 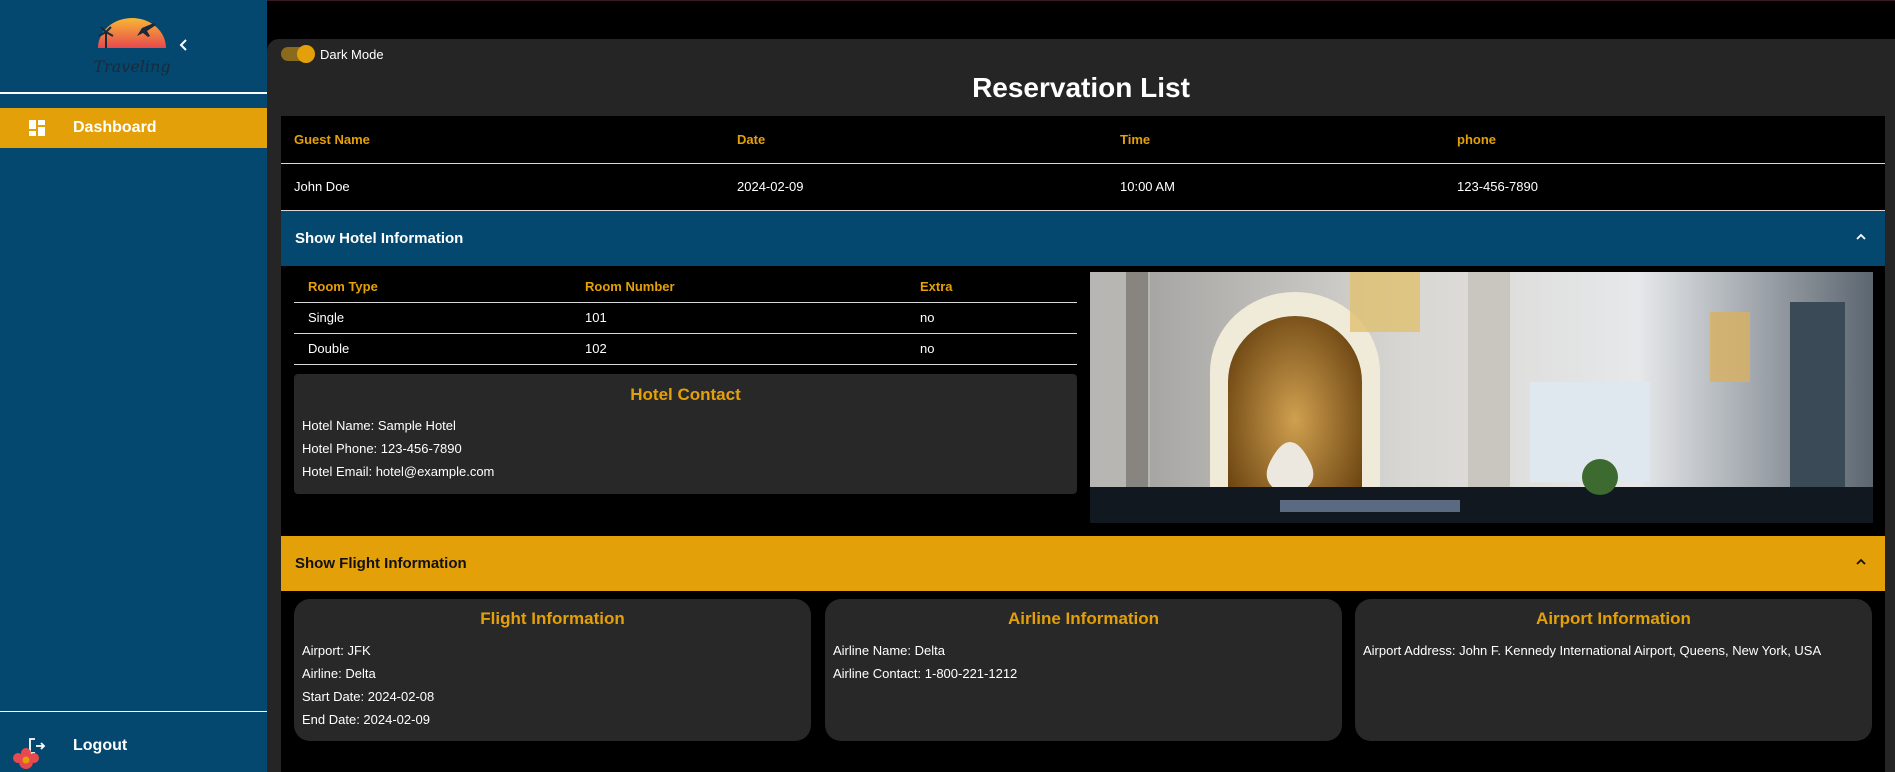 I want to click on dark-mode-label: Dark Mode, so click(x=352, y=54).